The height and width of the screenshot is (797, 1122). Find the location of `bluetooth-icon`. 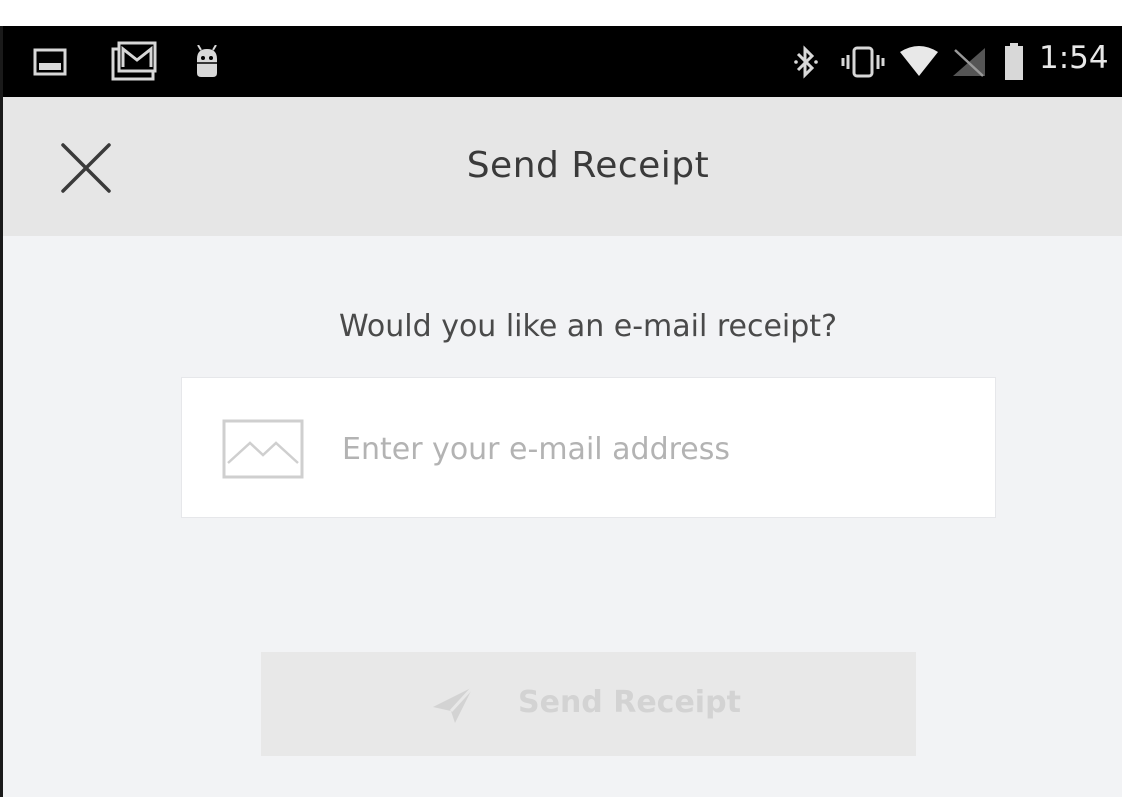

bluetooth-icon is located at coordinates (806, 62).